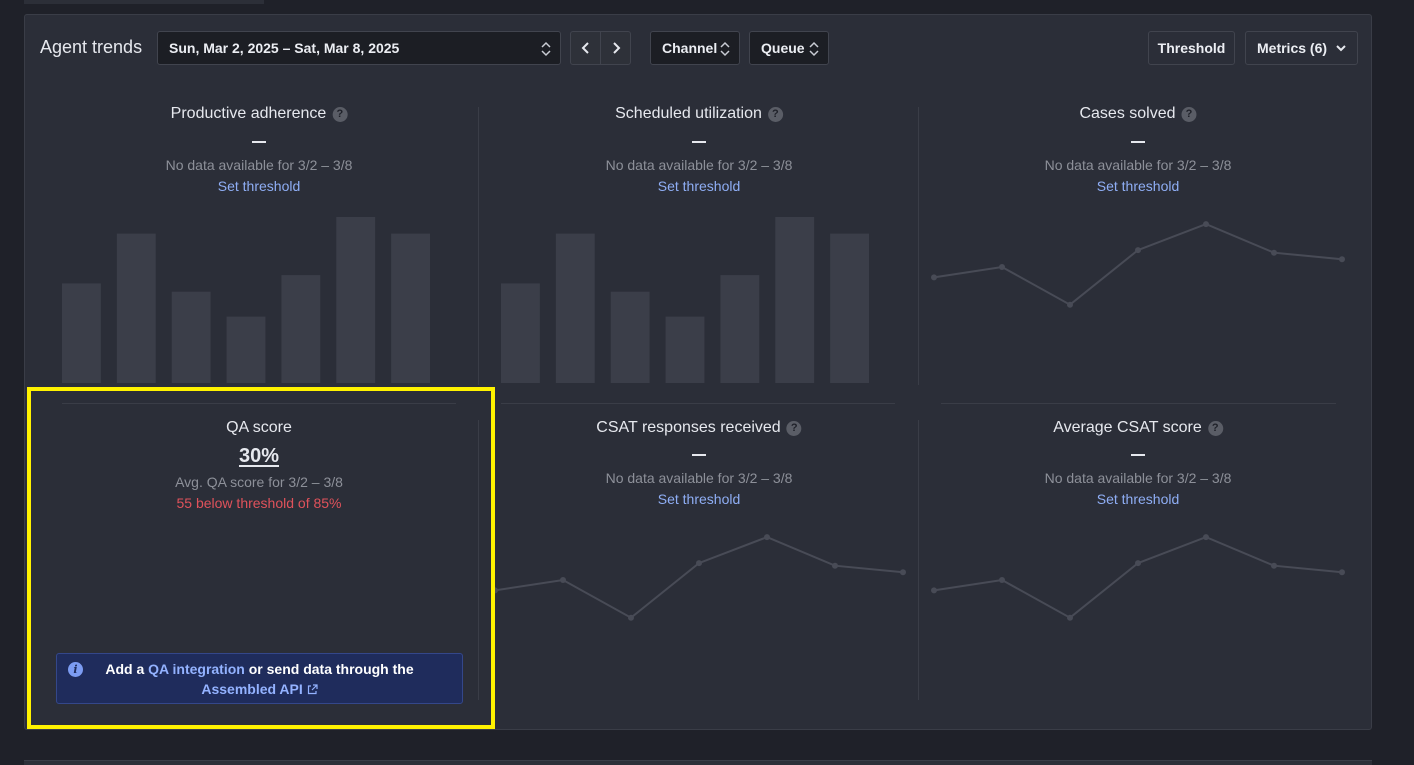 This screenshot has width=1414, height=765. What do you see at coordinates (1138, 114) in the screenshot?
I see `card-title-cases-solved: Cases solved ?` at bounding box center [1138, 114].